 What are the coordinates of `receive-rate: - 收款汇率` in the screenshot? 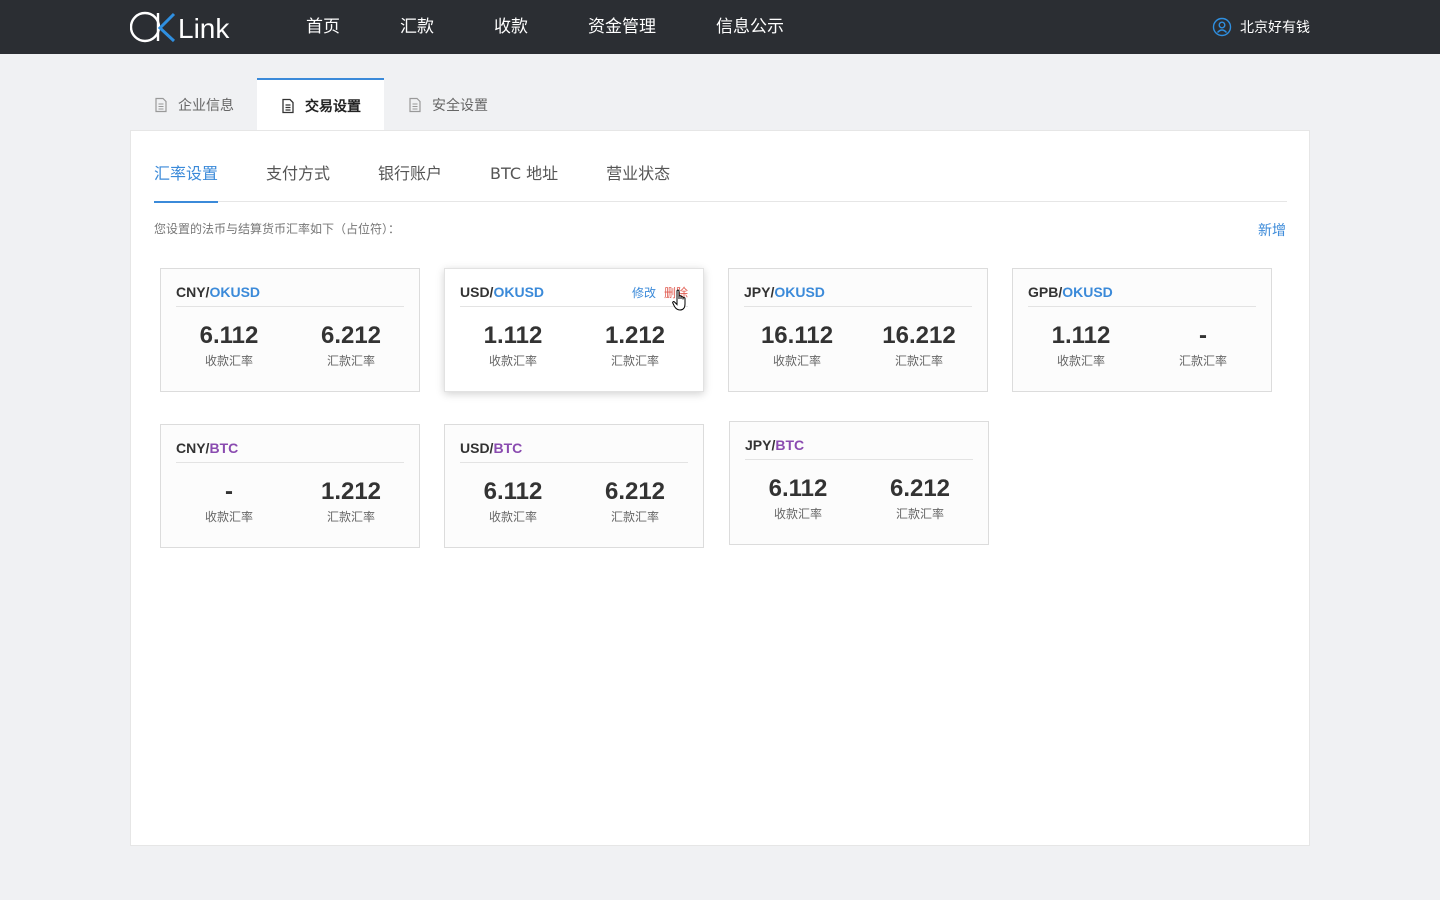 It's located at (229, 501).